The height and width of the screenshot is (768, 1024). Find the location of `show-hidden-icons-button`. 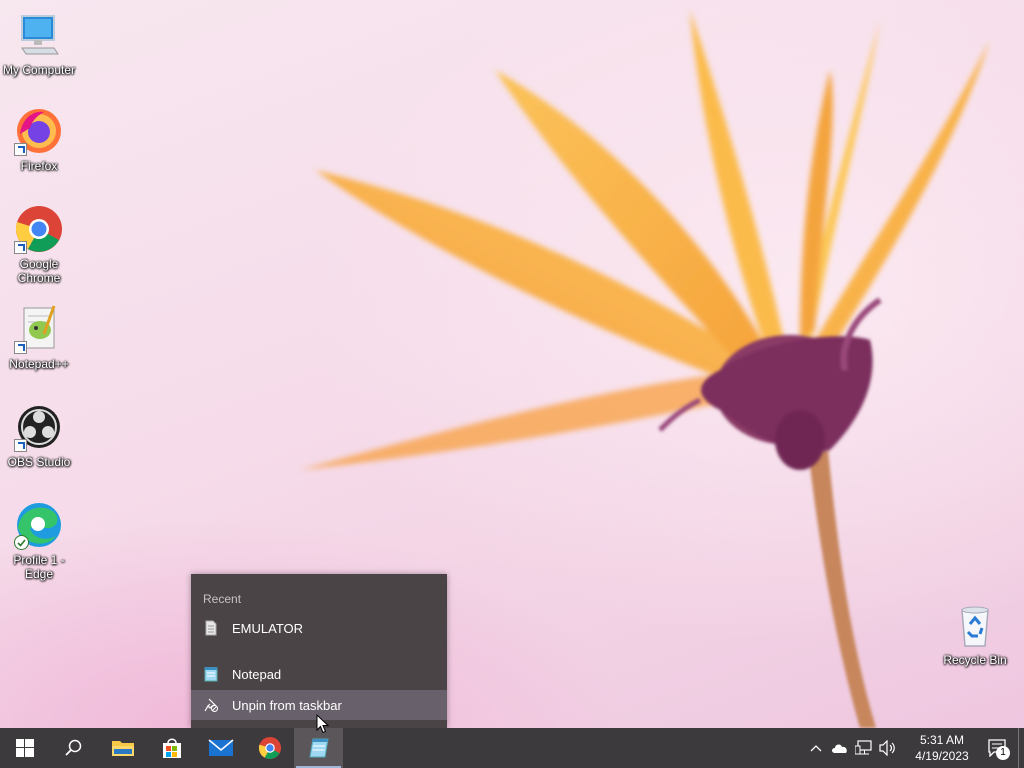

show-hidden-icons-button is located at coordinates (816, 748).